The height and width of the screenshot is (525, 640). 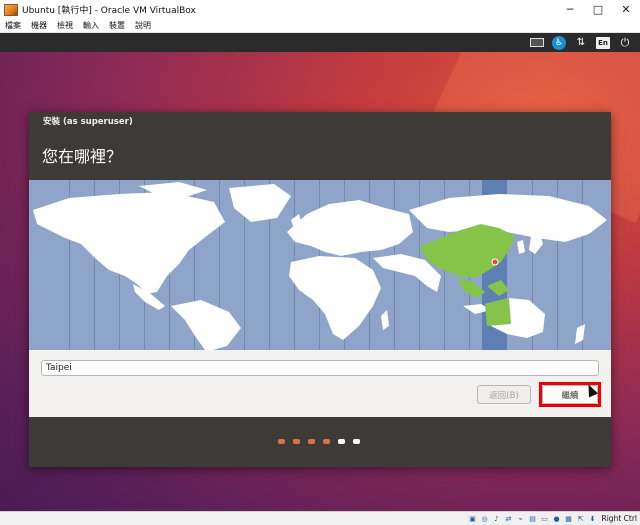 What do you see at coordinates (117, 25) in the screenshot?
I see `menu-devices: 裝置` at bounding box center [117, 25].